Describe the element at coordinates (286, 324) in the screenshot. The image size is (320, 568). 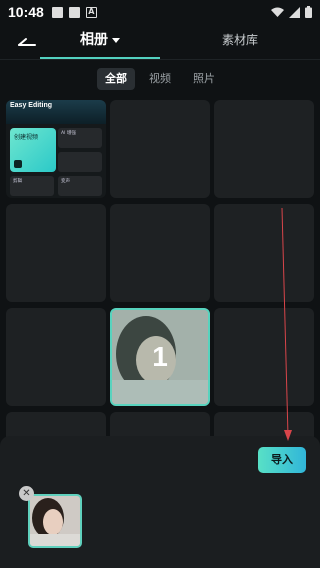
I see `guide-arrow-icon` at that location.